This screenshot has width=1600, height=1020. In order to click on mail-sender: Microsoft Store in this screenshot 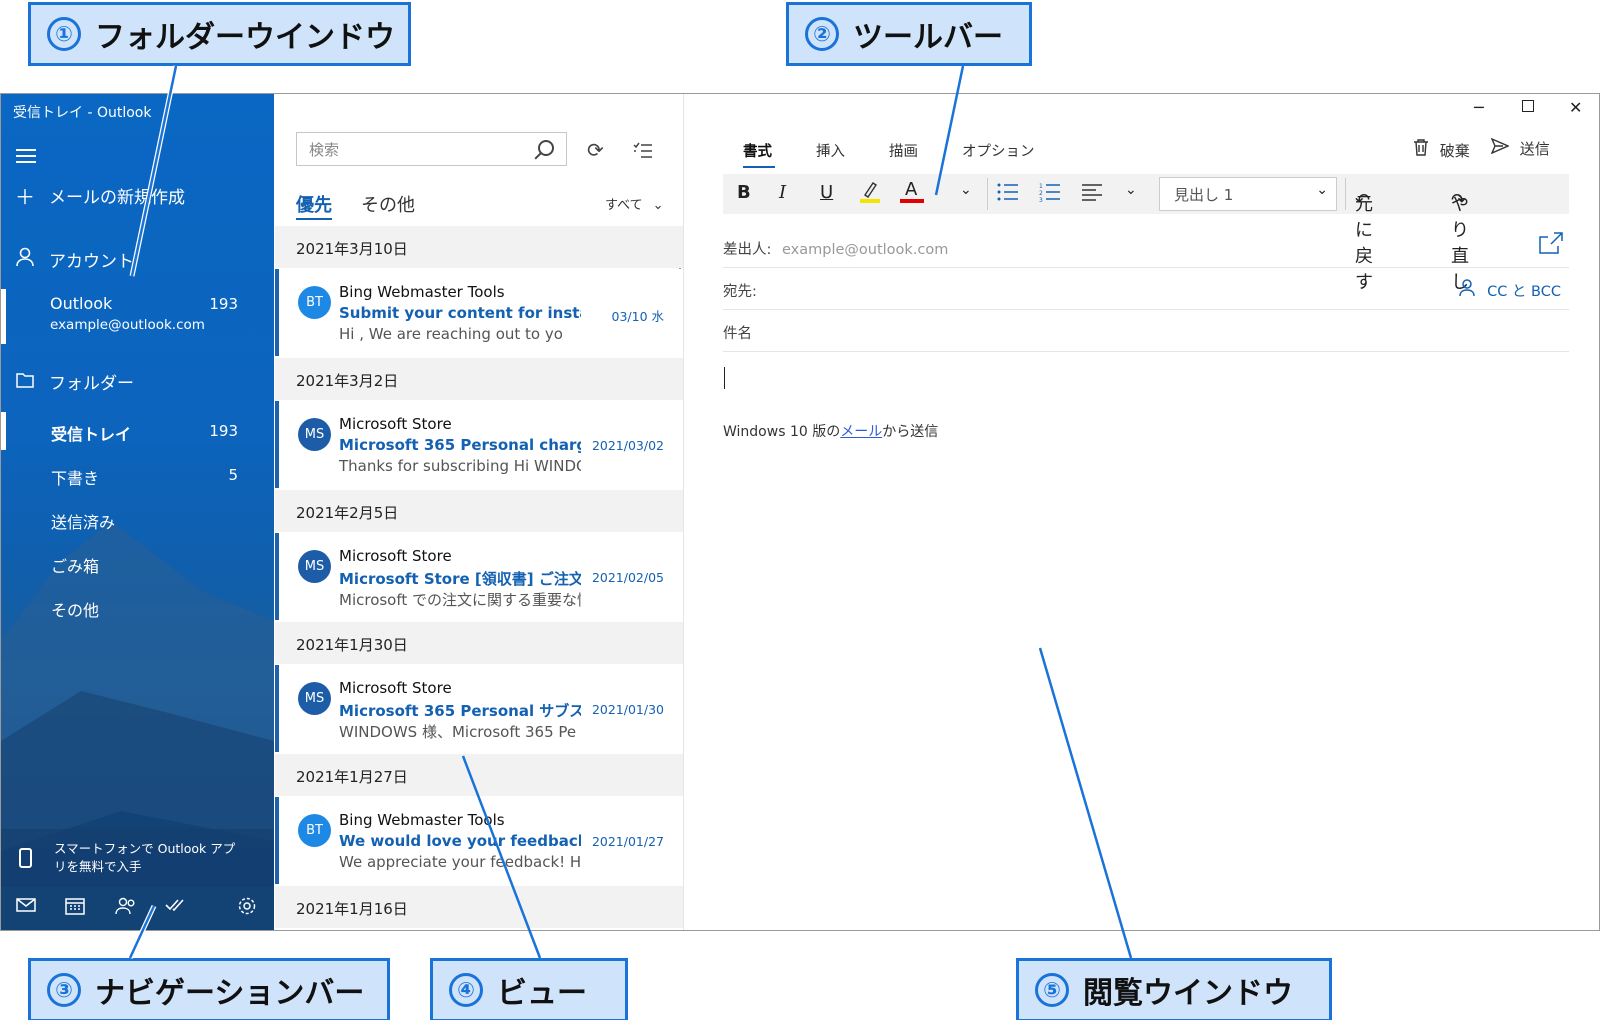, I will do `click(395, 424)`.